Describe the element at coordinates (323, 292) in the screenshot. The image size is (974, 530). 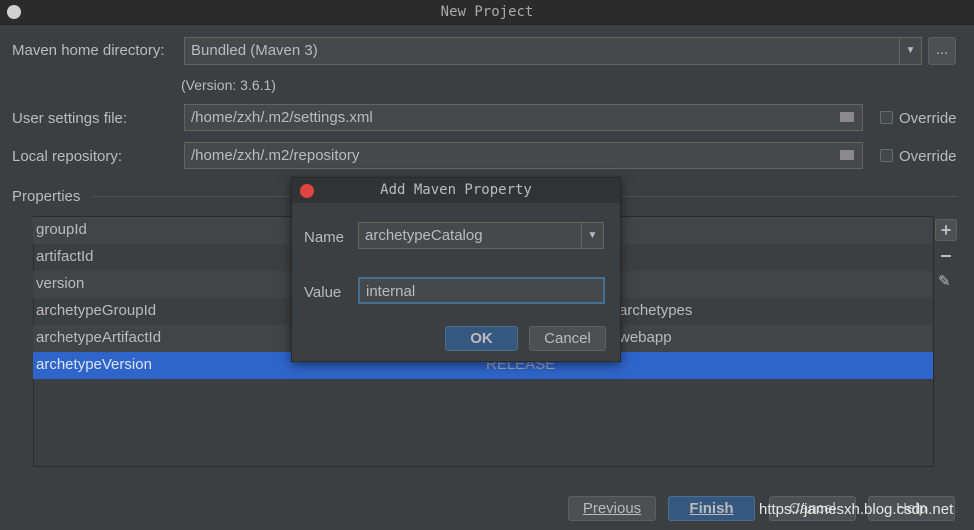
I see `value-label: Value` at that location.